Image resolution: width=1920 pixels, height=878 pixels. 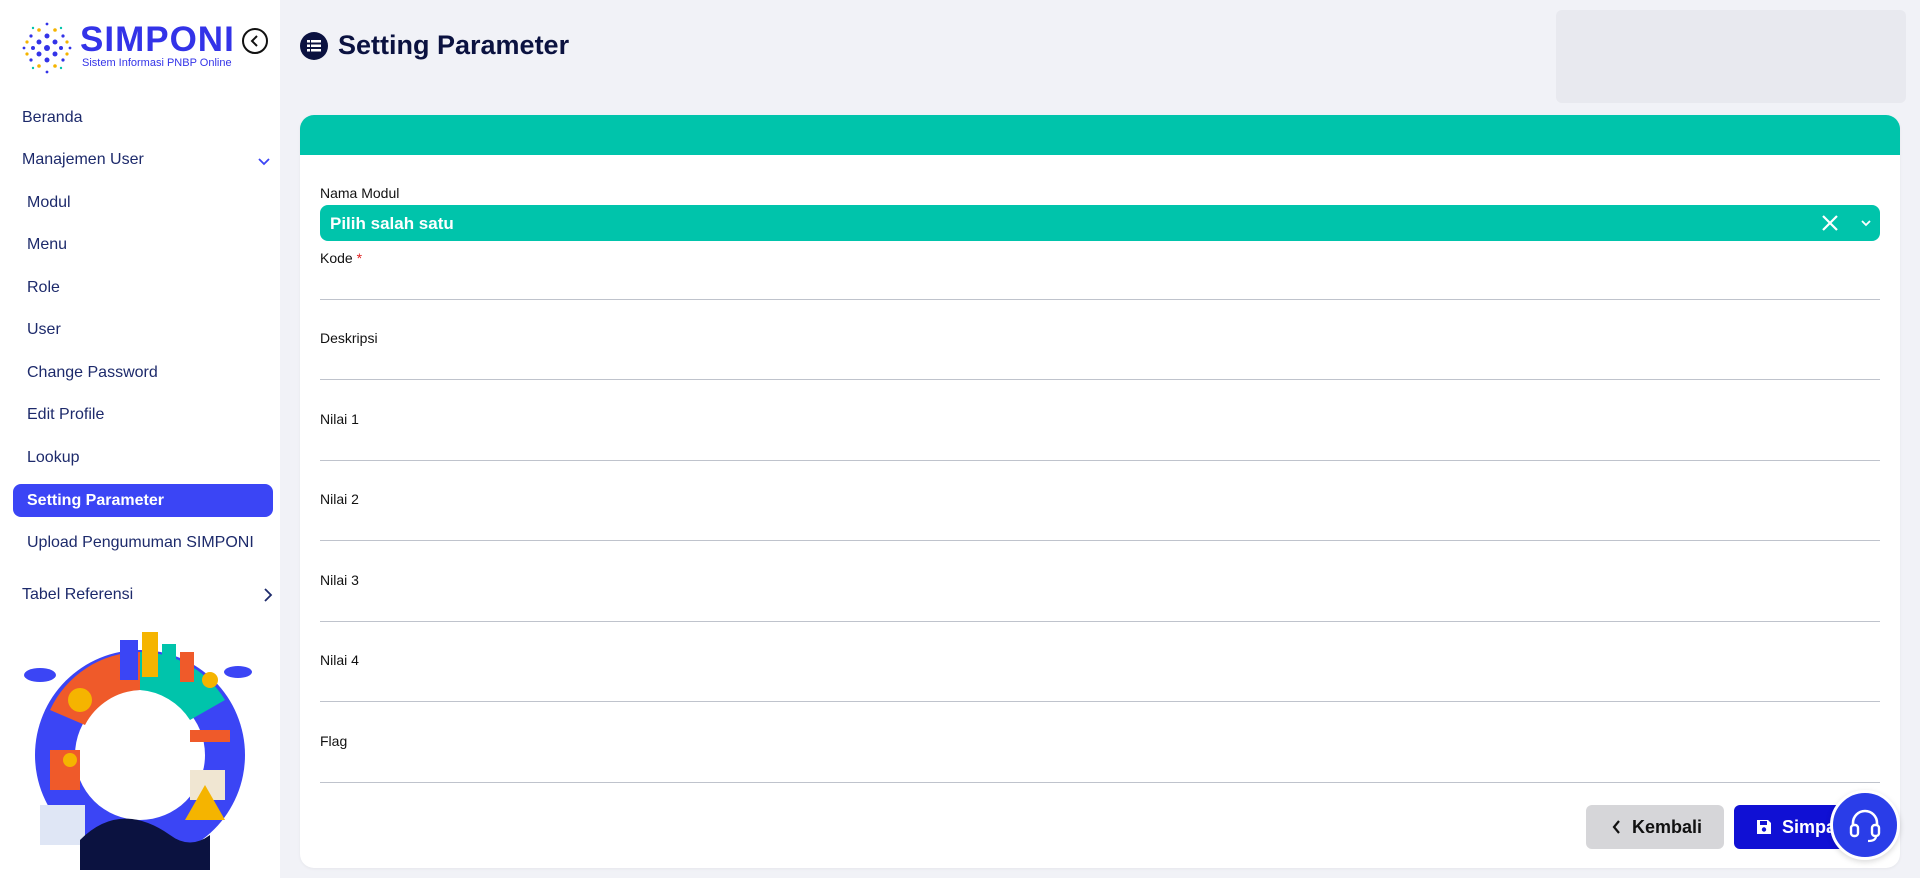 What do you see at coordinates (1667, 826) in the screenshot?
I see `back-button-label: Kembali` at bounding box center [1667, 826].